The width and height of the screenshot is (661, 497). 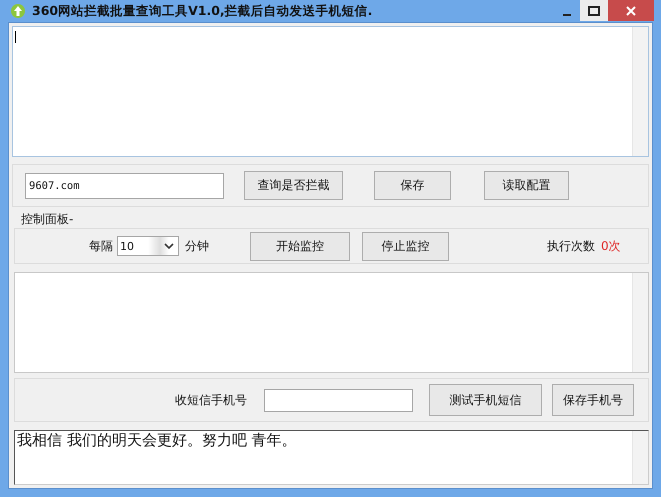 I want to click on count-value: 0次, so click(x=611, y=246).